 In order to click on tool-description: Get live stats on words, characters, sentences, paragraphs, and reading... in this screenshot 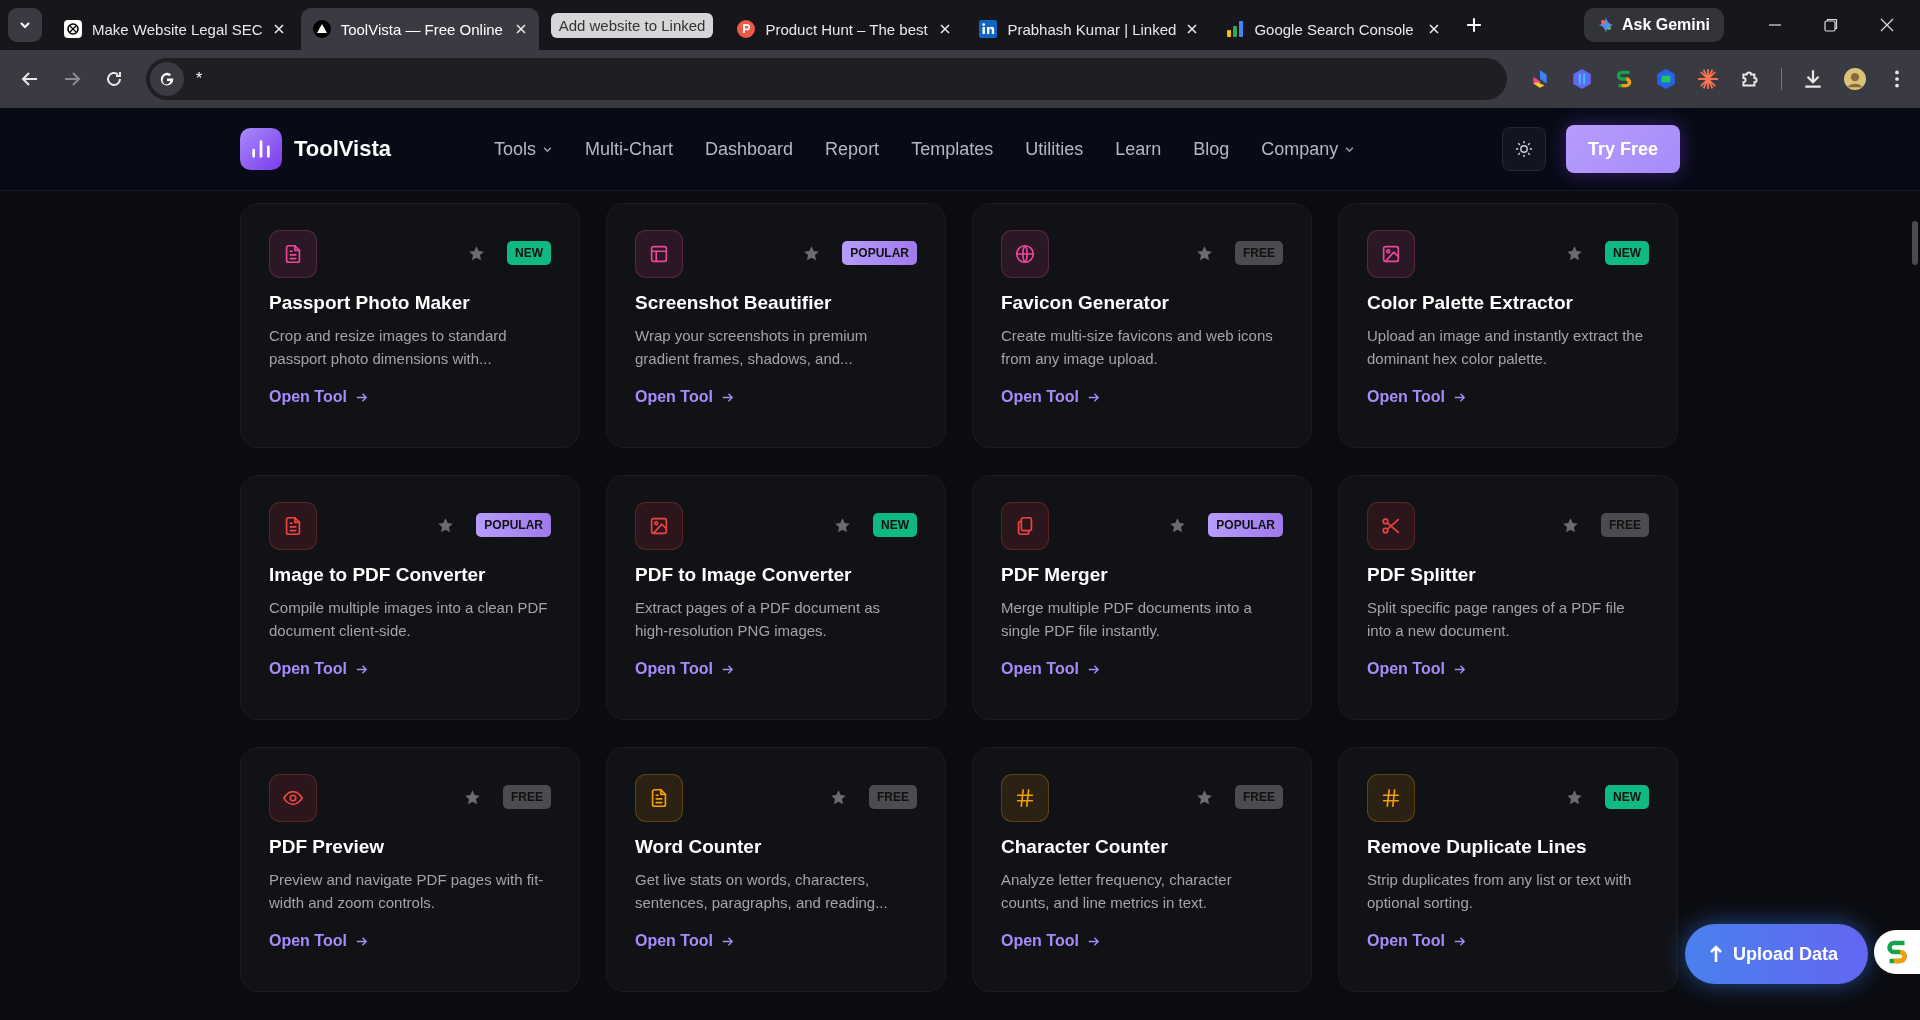, I will do `click(762, 891)`.